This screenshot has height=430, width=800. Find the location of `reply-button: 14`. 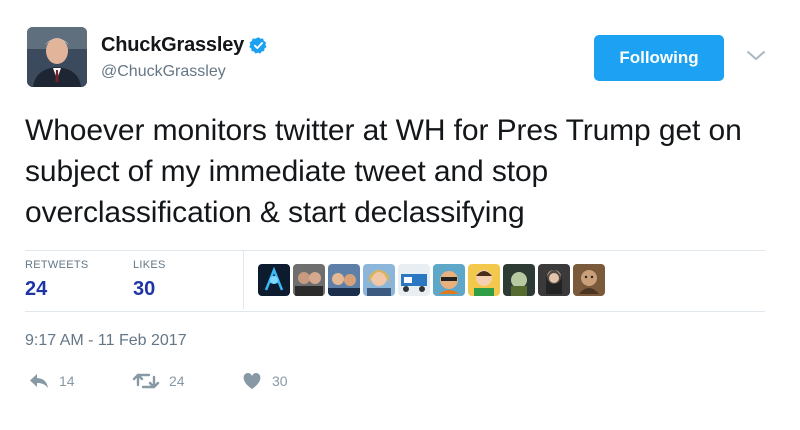

reply-button: 14 is located at coordinates (51, 381).